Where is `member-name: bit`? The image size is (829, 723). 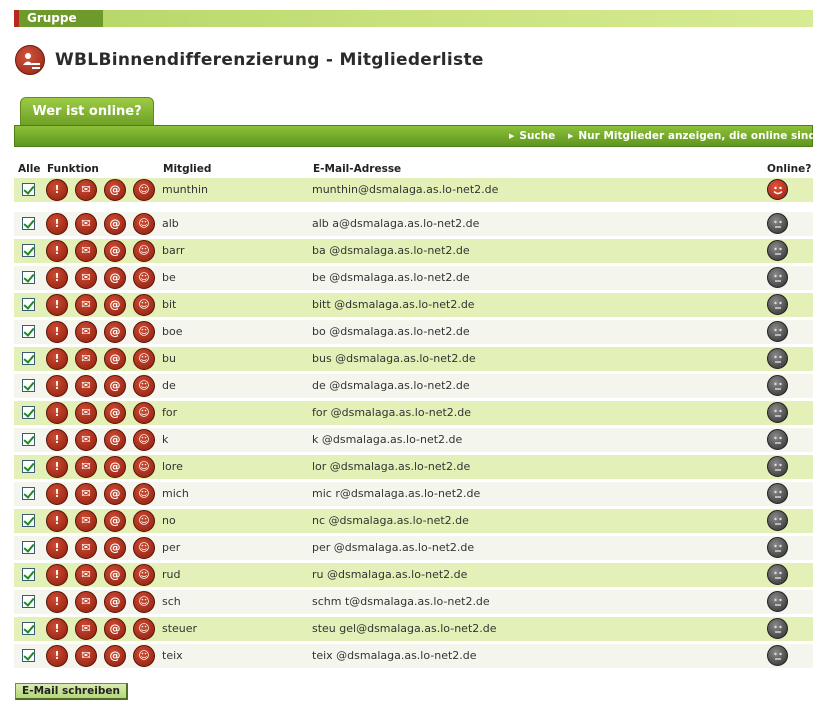
member-name: bit is located at coordinates (169, 304).